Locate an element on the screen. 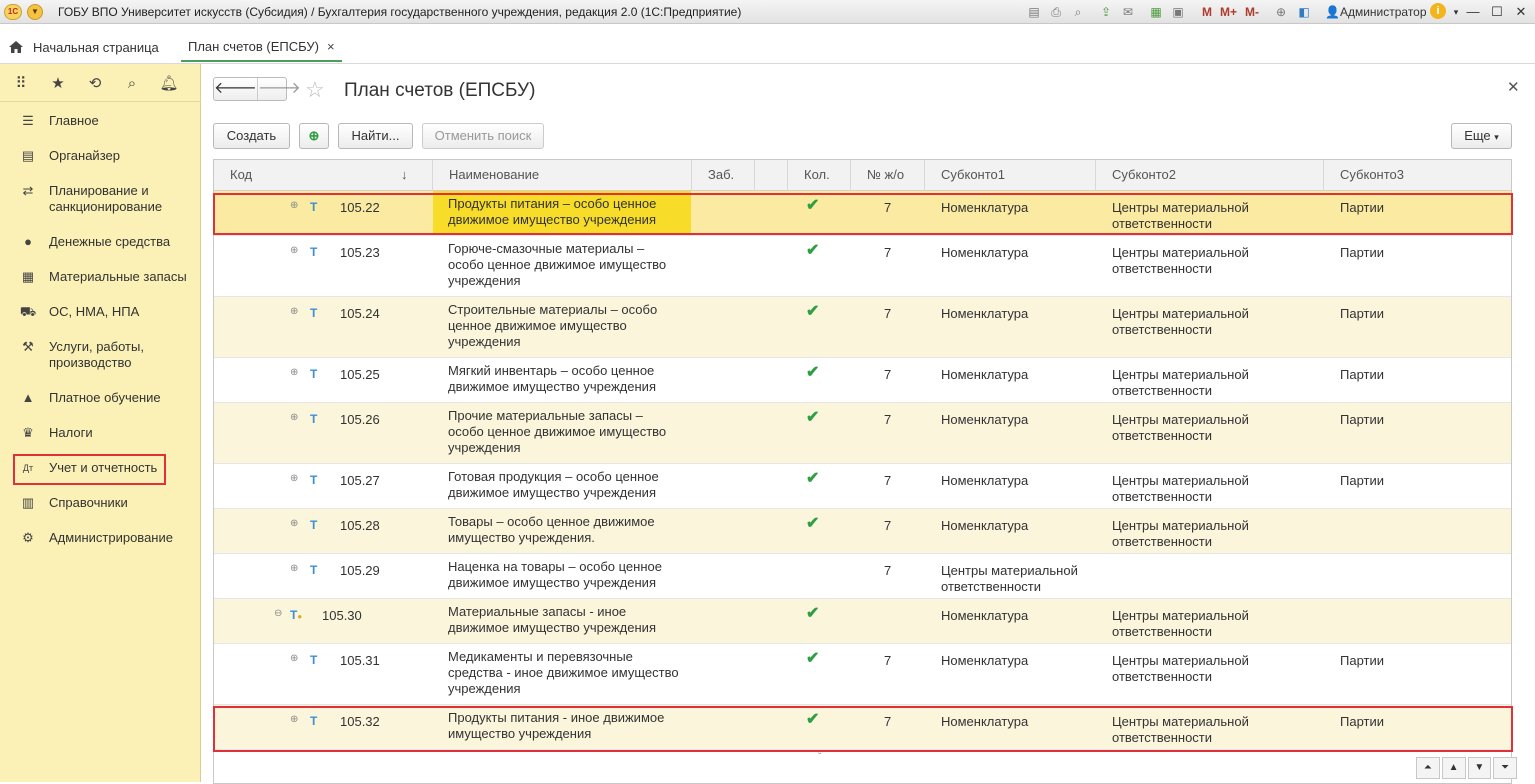 This screenshot has height=784, width=1535. column-header-subconto2: Субконто2 is located at coordinates (1210, 175).